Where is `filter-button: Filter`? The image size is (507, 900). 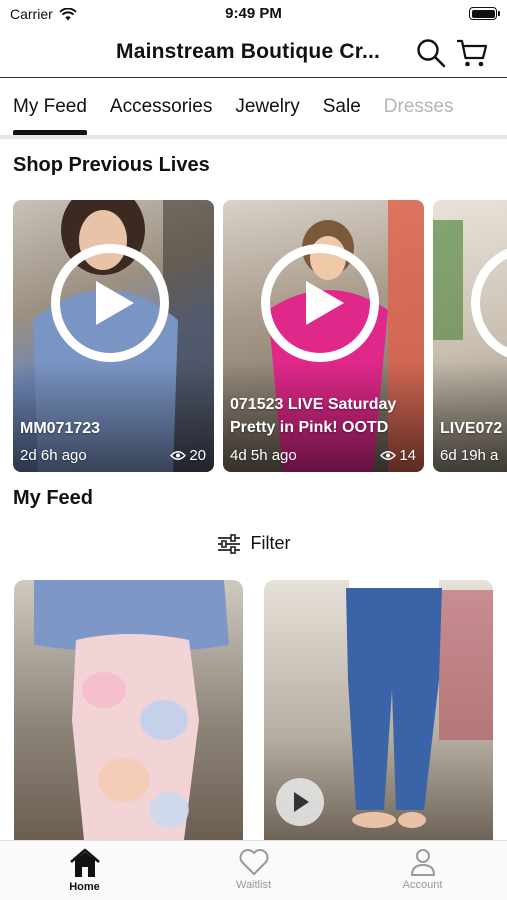
filter-button: Filter is located at coordinates (253, 543).